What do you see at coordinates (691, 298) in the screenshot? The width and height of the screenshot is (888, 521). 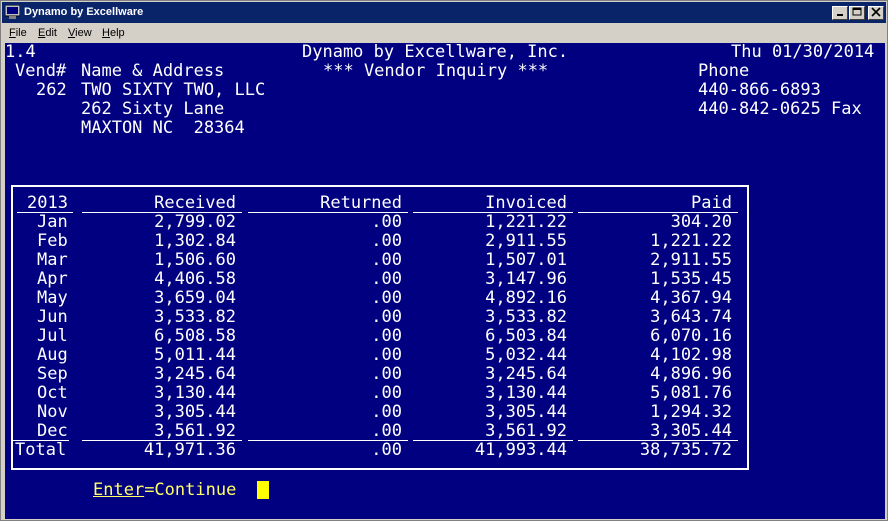 I see `cell-paid: 4,367.94` at bounding box center [691, 298].